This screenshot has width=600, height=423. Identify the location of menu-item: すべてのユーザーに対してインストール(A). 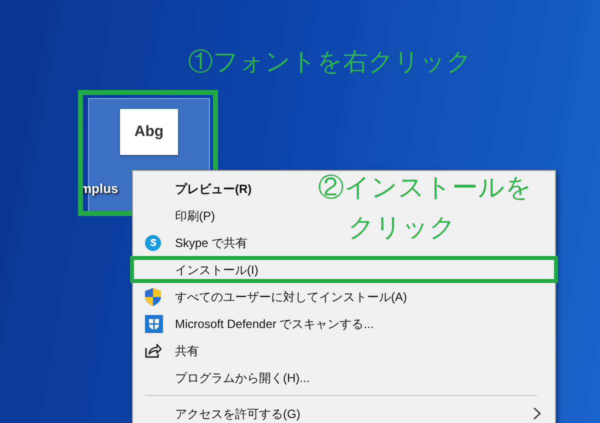
(291, 297).